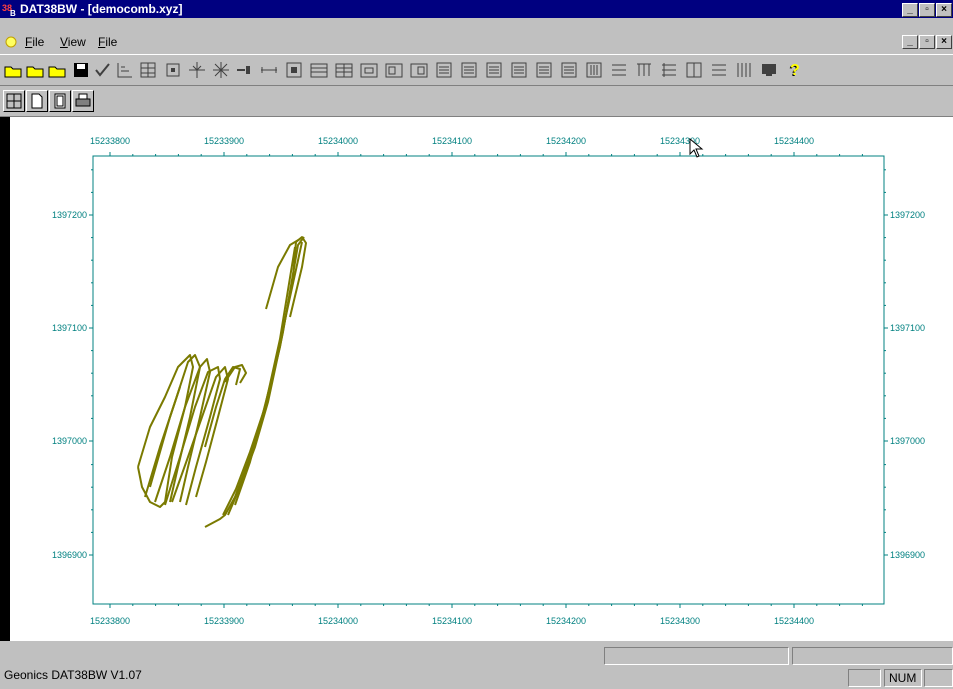 The width and height of the screenshot is (953, 689). What do you see at coordinates (910, 42) in the screenshot?
I see `child-minimize-button: _` at bounding box center [910, 42].